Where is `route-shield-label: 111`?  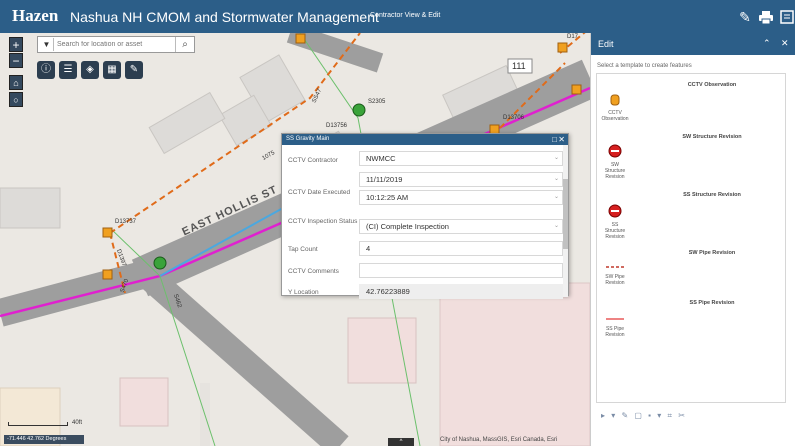
route-shield-label: 111 is located at coordinates (519, 66).